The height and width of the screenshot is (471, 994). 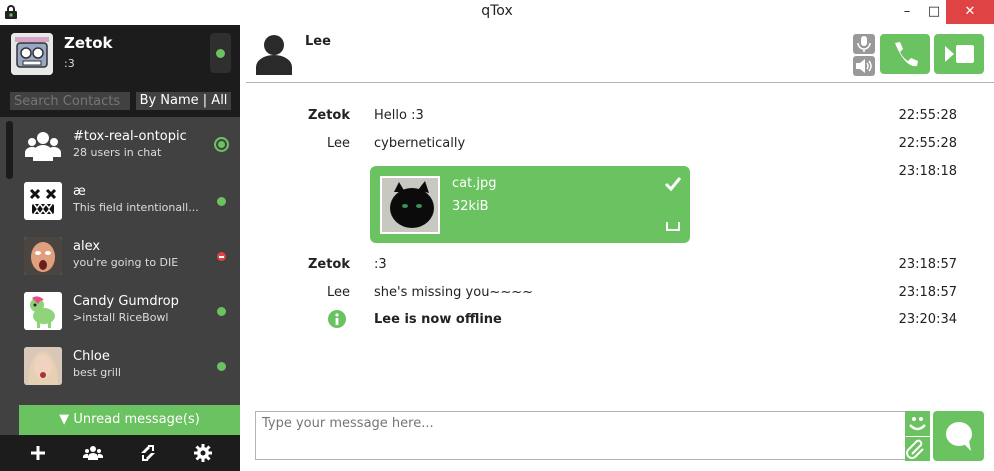 I want to click on info-icon, so click(x=337, y=319).